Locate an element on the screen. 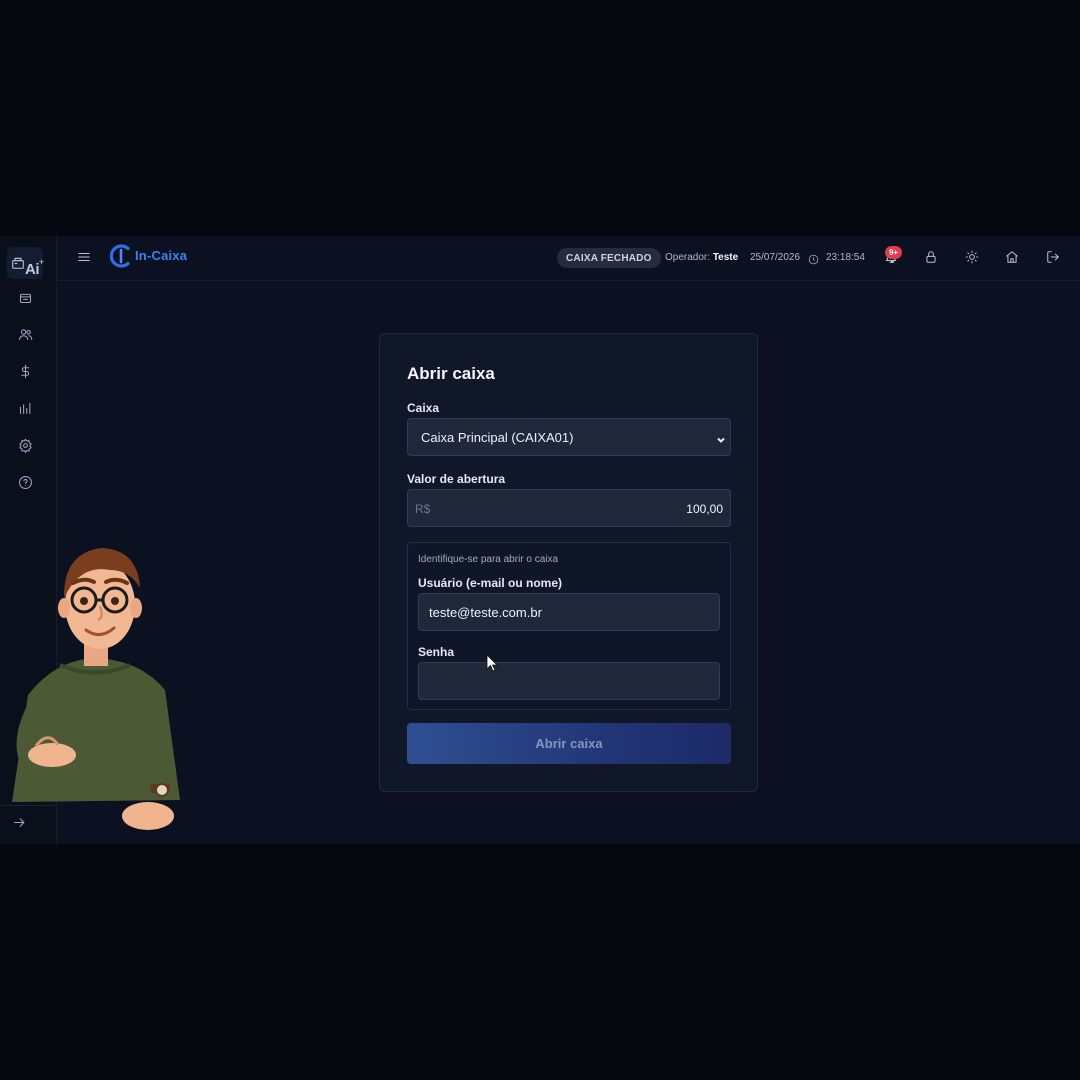 The height and width of the screenshot is (1080, 1080). caixa-select: Caixa Principal (CAIXA01) is located at coordinates (569, 437).